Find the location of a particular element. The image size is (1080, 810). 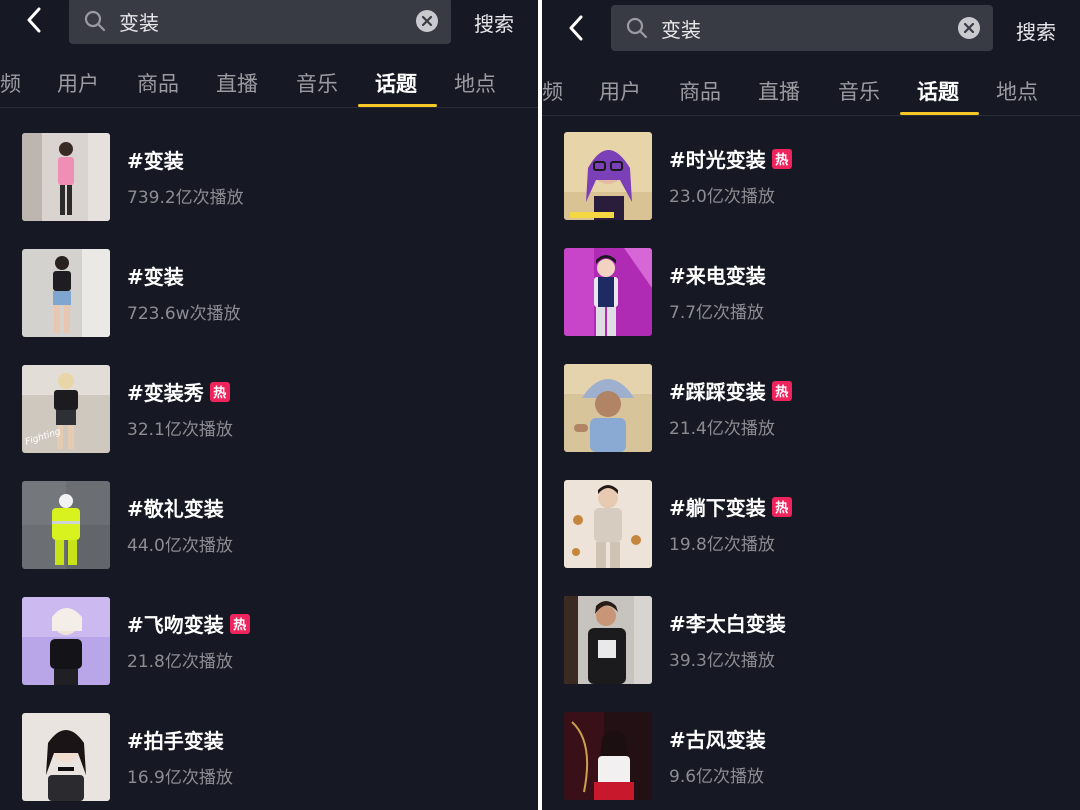

topic-title: #李太白变装 is located at coordinates (727, 624).